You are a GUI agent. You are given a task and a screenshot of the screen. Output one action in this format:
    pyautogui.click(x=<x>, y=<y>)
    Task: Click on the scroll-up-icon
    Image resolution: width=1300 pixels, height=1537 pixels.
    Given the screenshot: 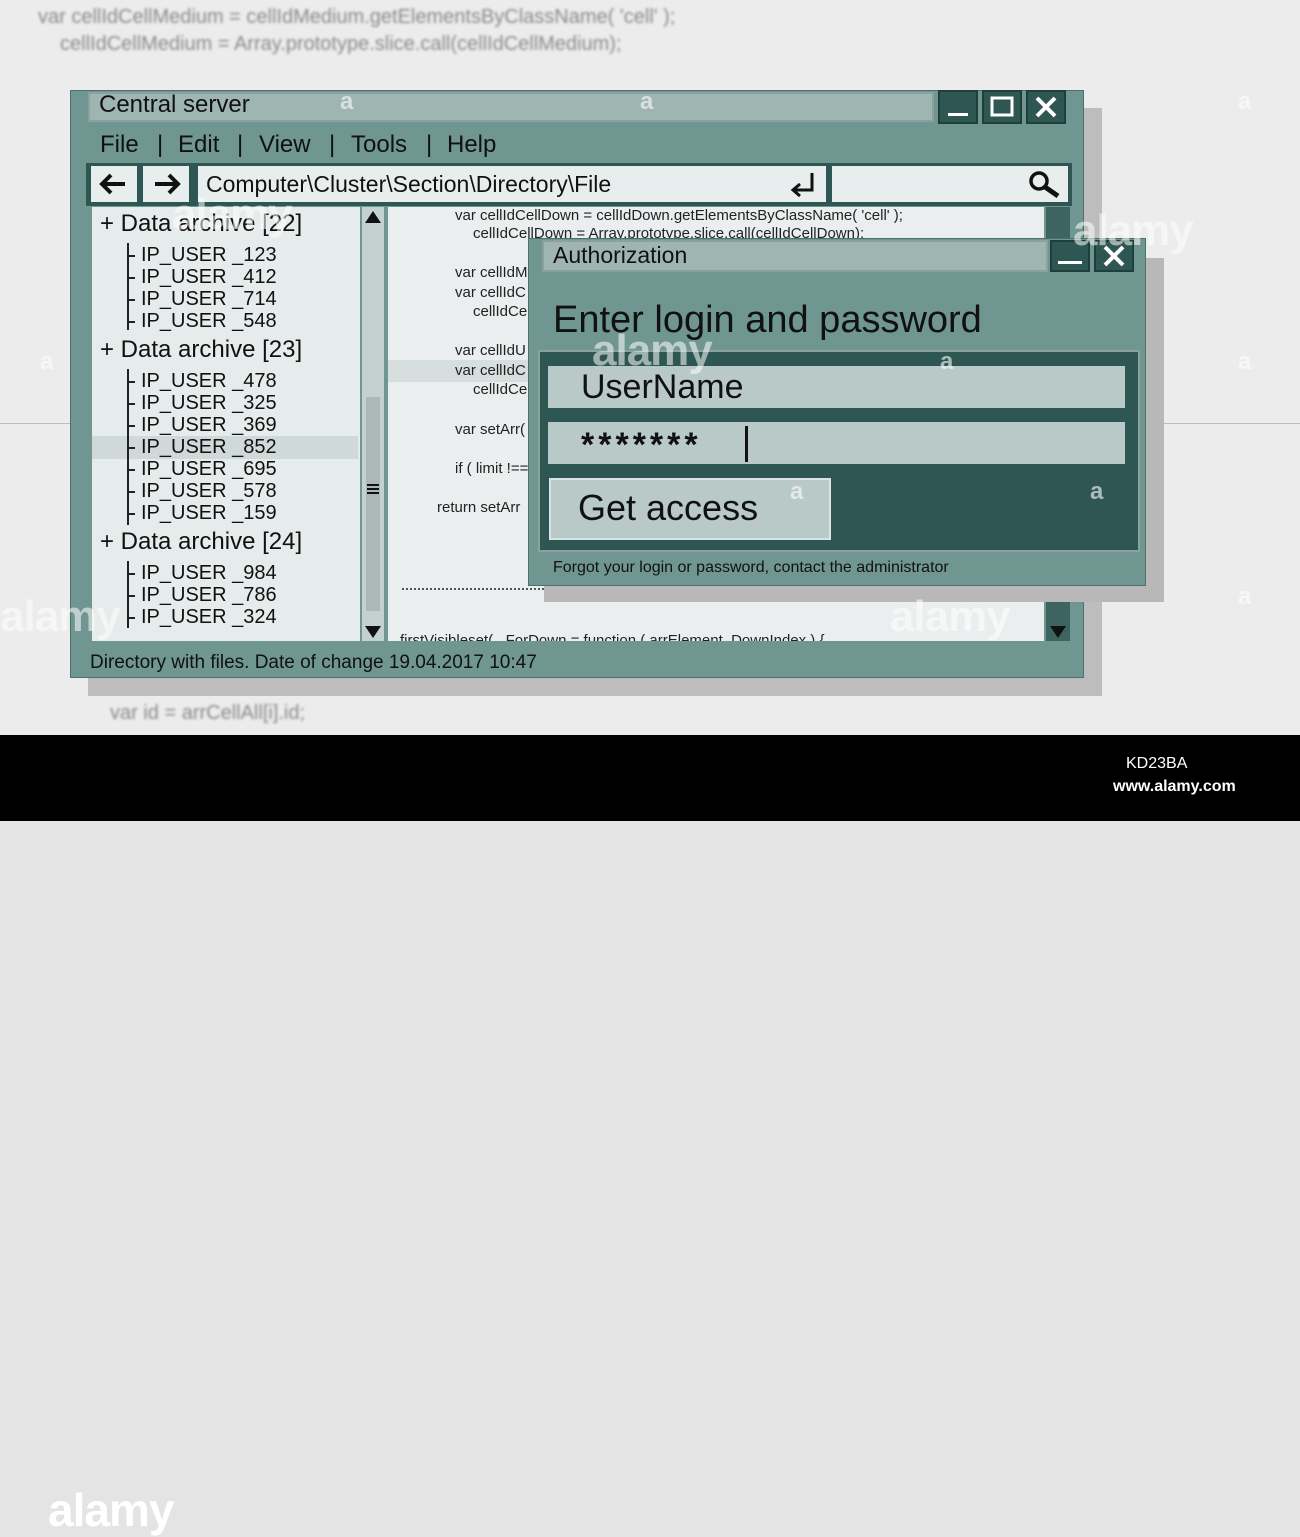 What is the action you would take?
    pyautogui.click(x=373, y=217)
    